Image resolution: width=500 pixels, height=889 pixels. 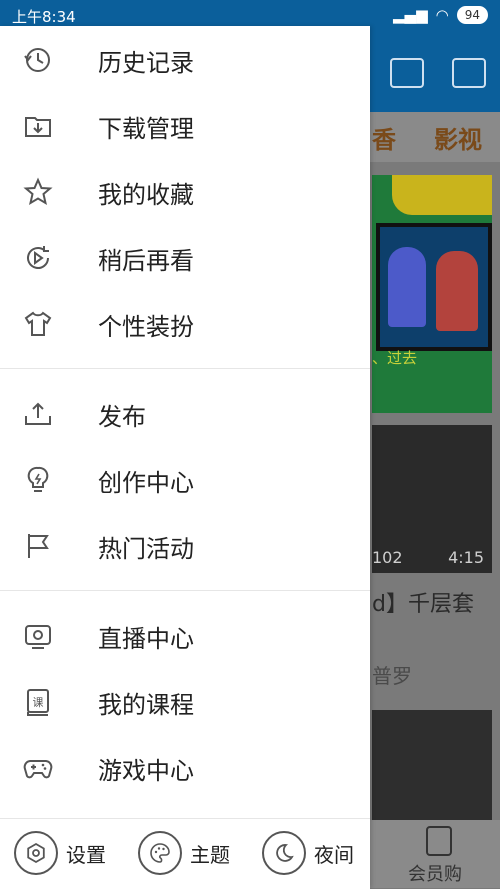 I want to click on menu-item-live-center: 直播中心, so click(x=185, y=636).